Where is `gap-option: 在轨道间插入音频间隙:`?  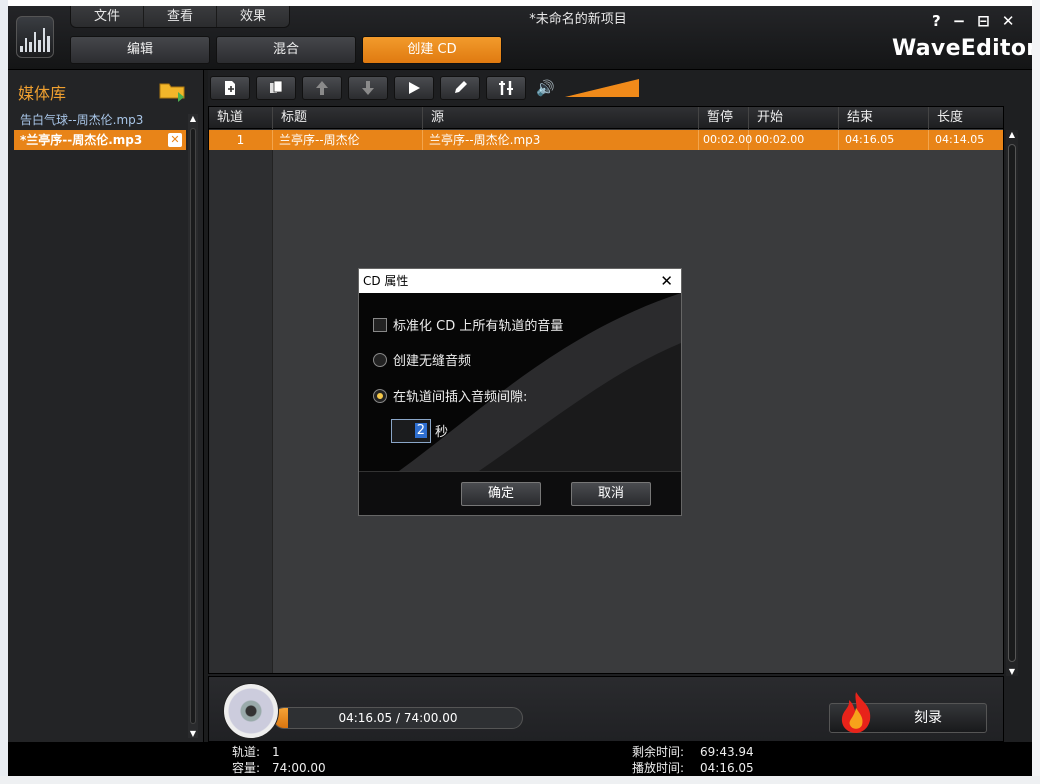
gap-option: 在轨道间插入音频间隙: is located at coordinates (450, 395).